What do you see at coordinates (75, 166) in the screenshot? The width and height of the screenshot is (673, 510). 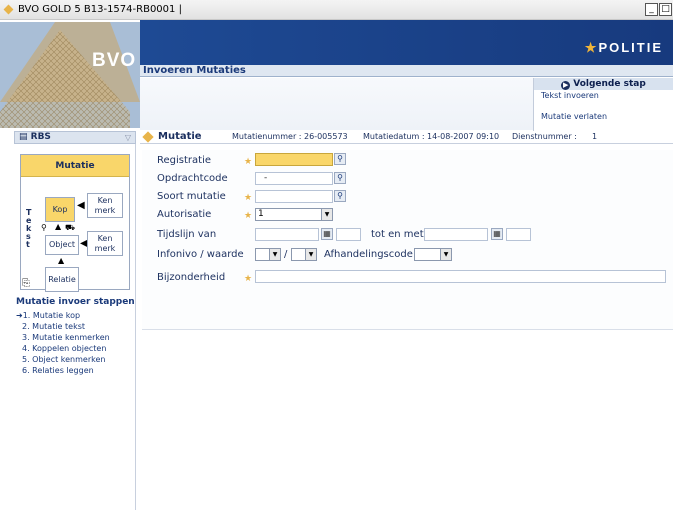 I see `diagram-title: Mutatie` at bounding box center [75, 166].